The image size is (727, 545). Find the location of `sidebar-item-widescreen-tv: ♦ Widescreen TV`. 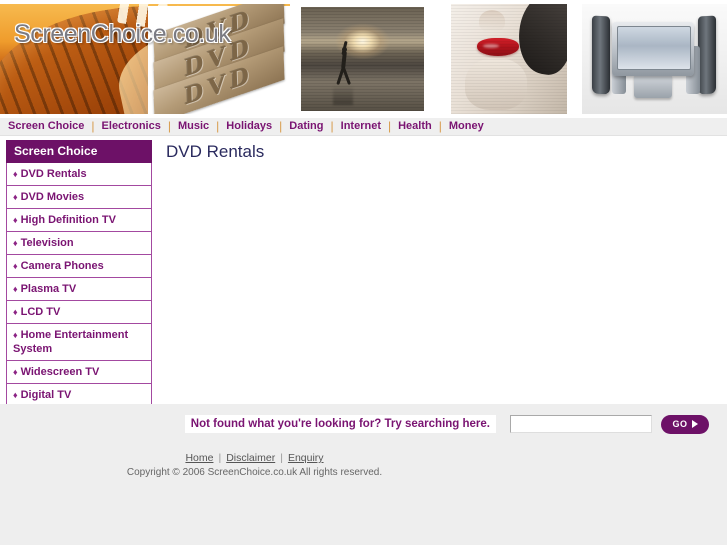

sidebar-item-widescreen-tv: ♦ Widescreen TV is located at coordinates (79, 372).